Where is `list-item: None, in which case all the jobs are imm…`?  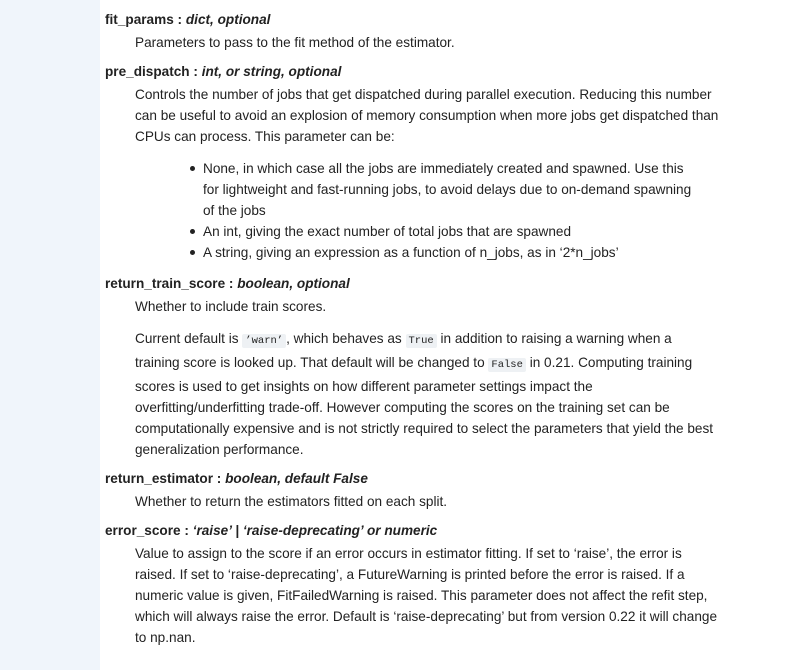
list-item: None, in which case all the jobs are imm… is located at coordinates (492, 189).